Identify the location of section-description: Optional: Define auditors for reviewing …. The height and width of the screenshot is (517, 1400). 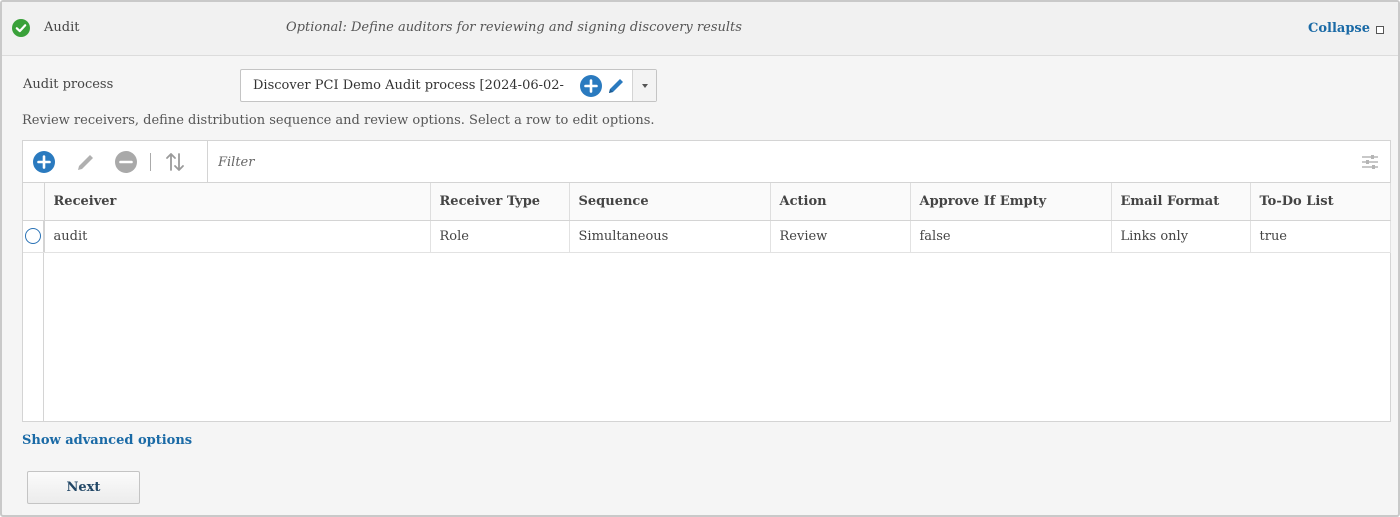
(514, 27).